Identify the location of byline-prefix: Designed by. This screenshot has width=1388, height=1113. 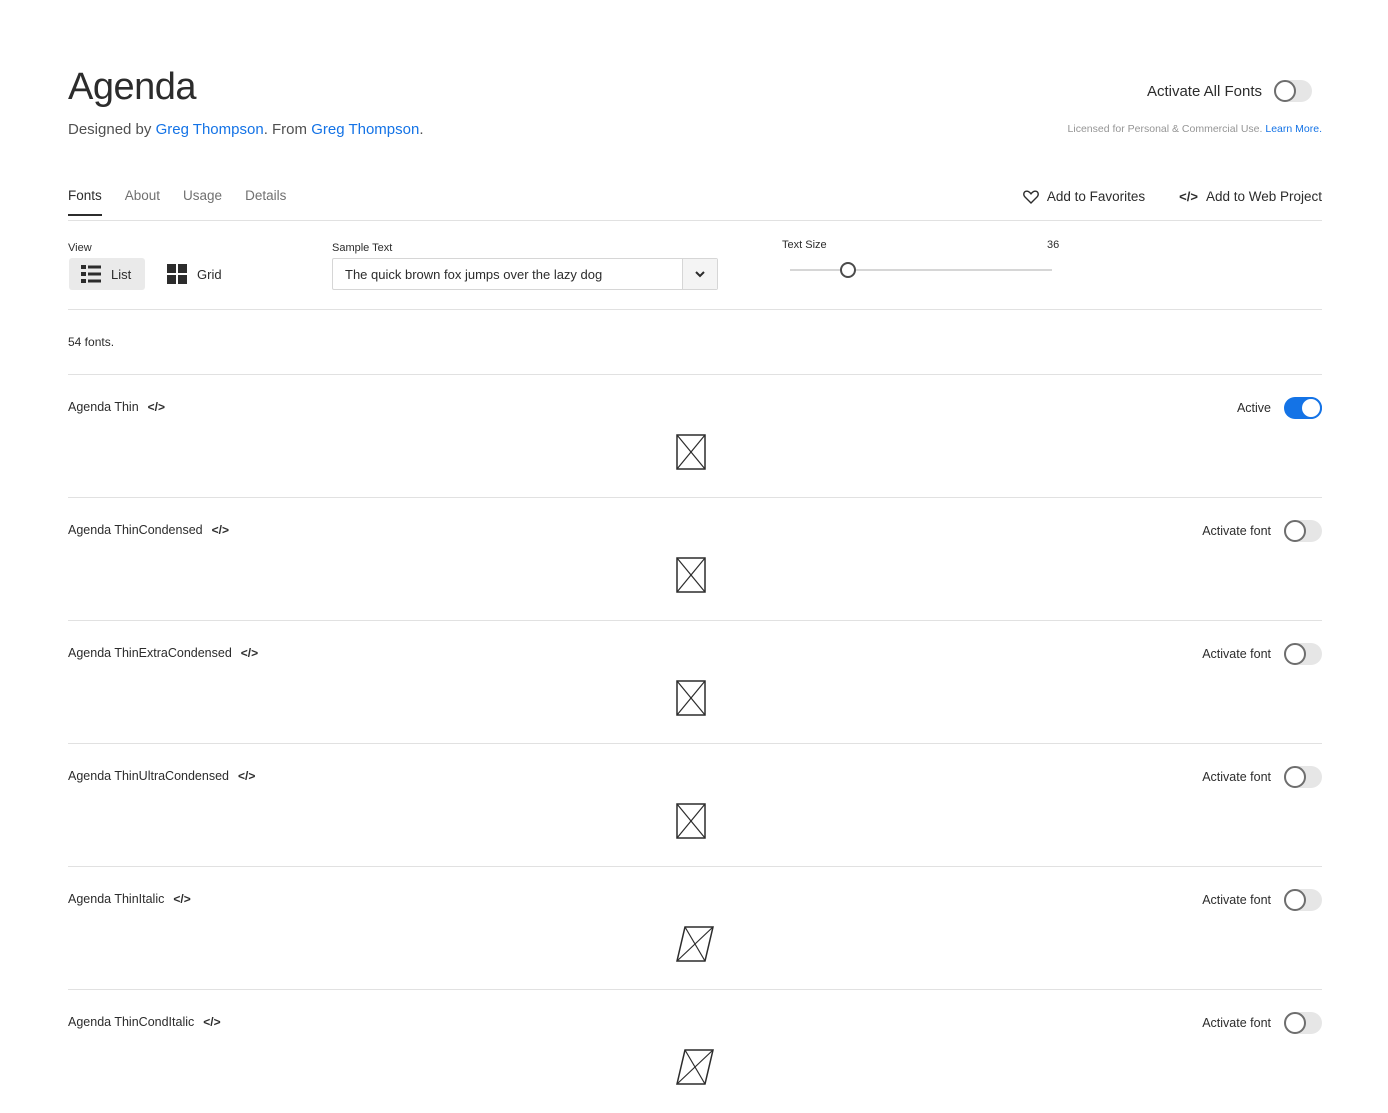
(110, 129).